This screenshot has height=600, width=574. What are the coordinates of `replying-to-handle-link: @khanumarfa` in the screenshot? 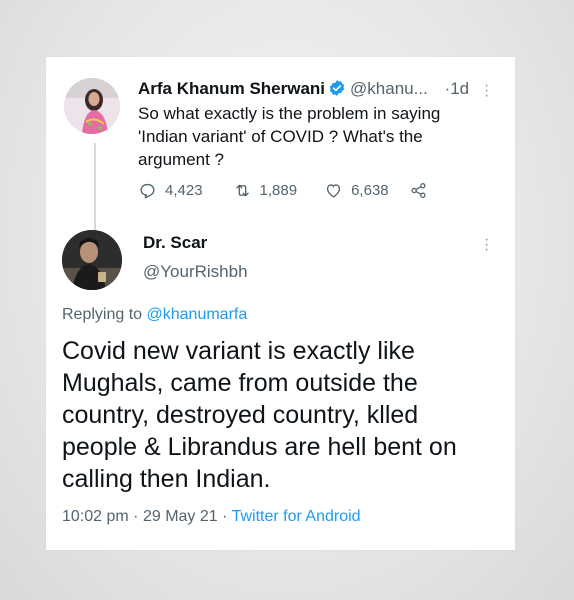 It's located at (197, 314).